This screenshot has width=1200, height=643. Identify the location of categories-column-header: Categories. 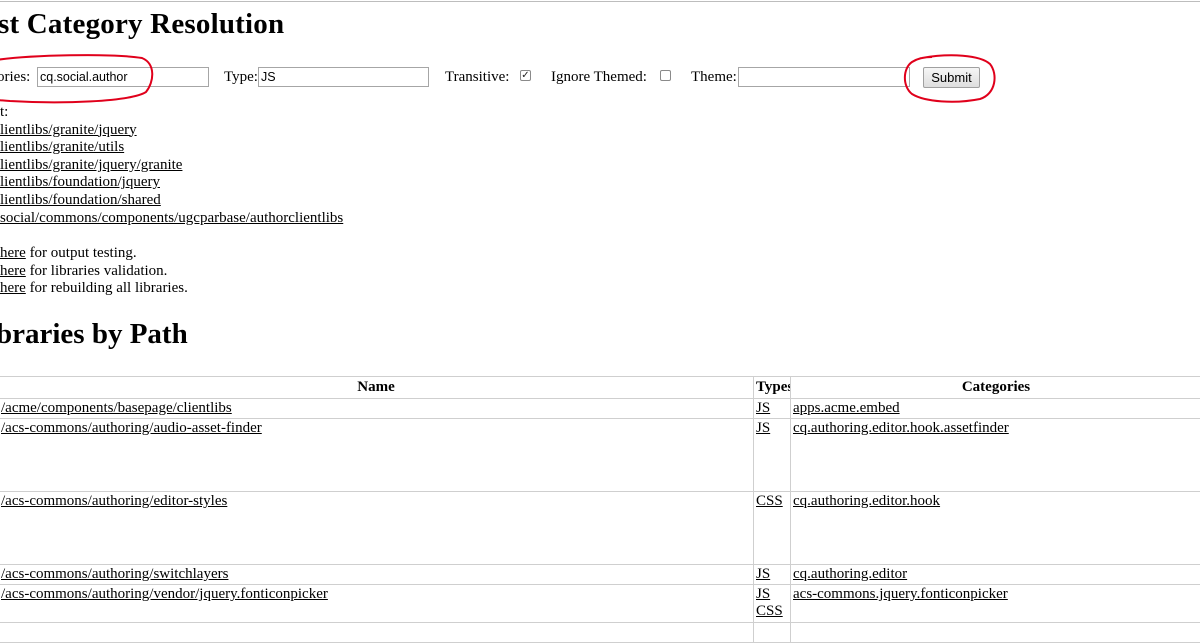
(995, 388).